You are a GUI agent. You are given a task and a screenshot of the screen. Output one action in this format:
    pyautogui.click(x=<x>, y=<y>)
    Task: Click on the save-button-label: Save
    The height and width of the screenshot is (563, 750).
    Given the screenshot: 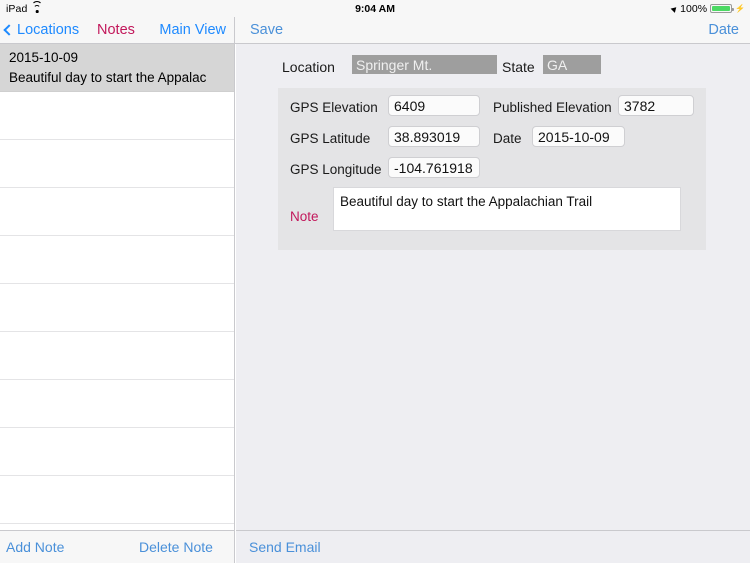 What is the action you would take?
    pyautogui.click(x=267, y=30)
    